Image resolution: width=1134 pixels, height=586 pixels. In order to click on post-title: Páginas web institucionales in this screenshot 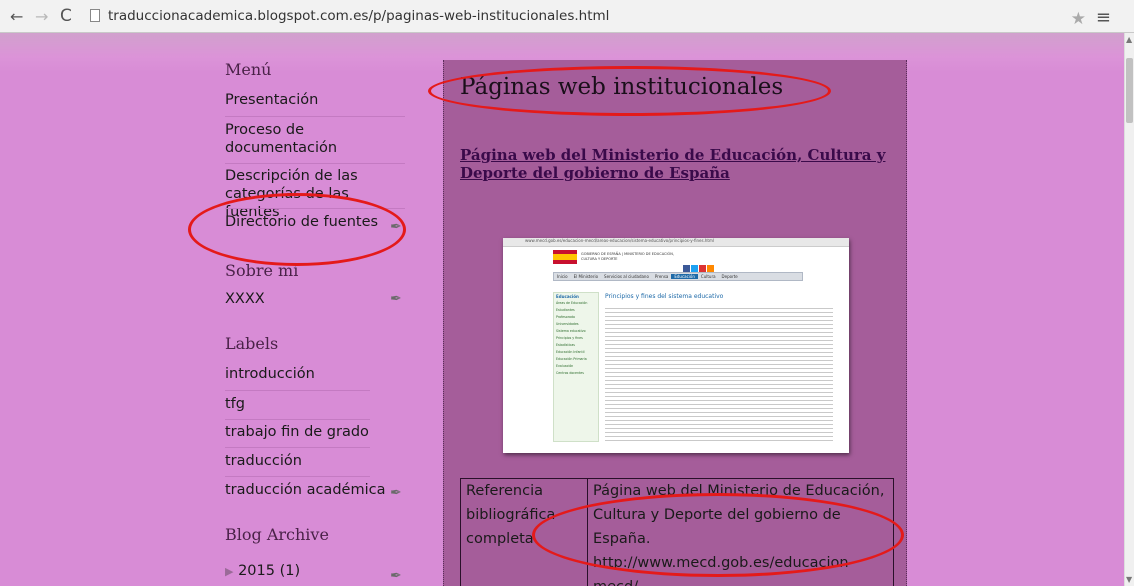, I will do `click(622, 87)`.